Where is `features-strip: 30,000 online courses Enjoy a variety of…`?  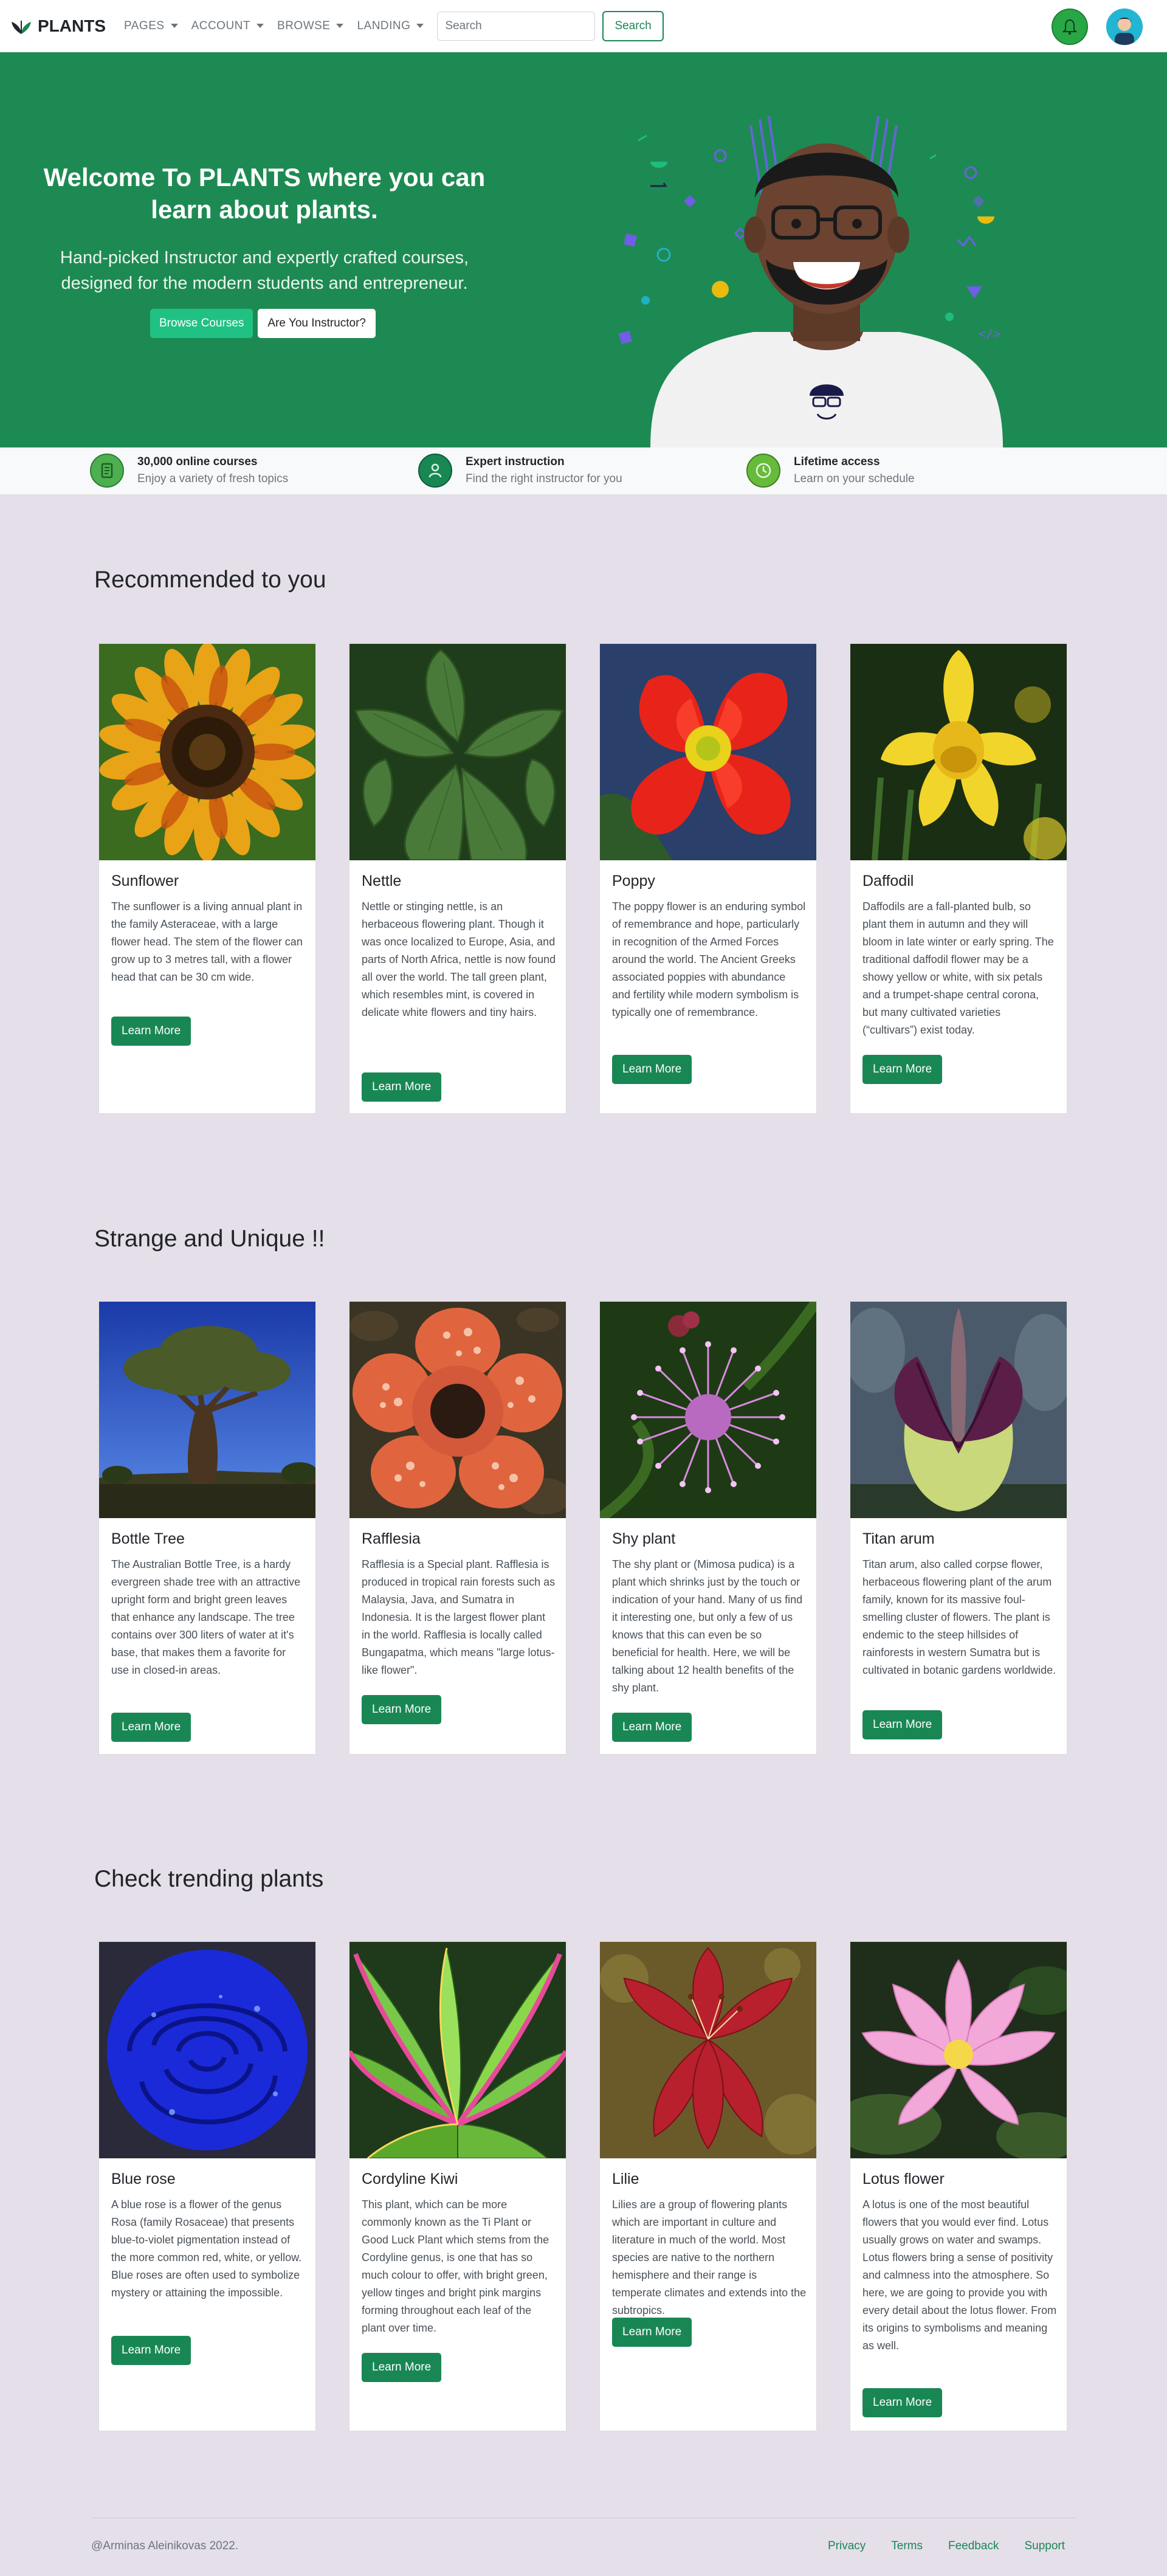
features-strip: 30,000 online courses Enjoy a variety of… is located at coordinates (583, 471).